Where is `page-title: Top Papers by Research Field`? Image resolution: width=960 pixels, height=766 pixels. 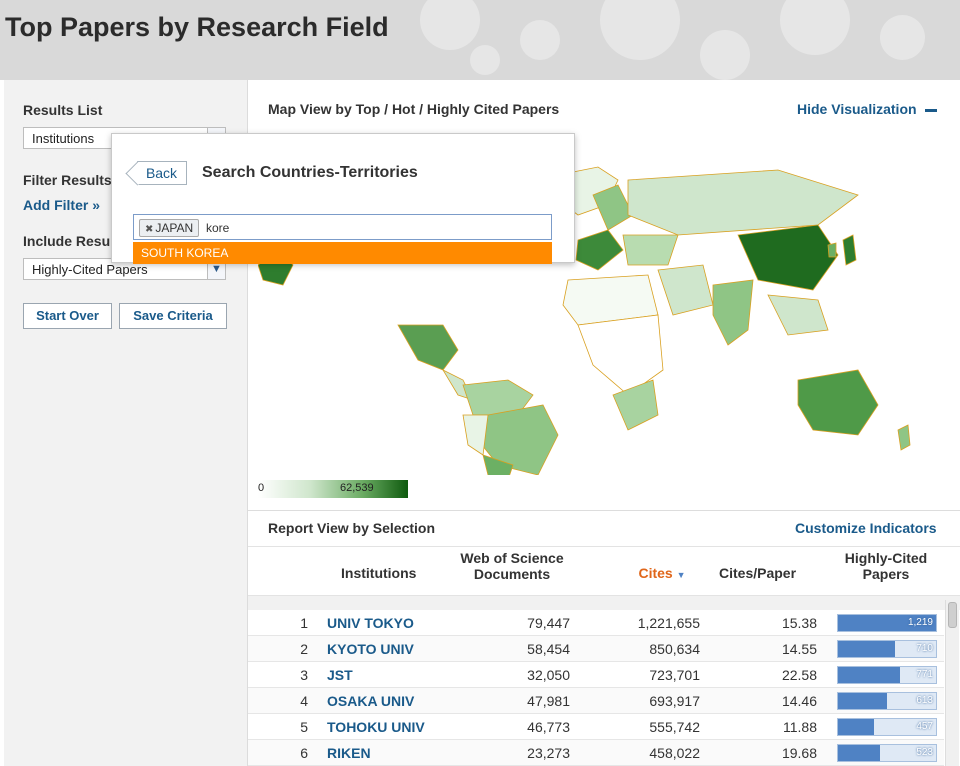
page-title: Top Papers by Research Field is located at coordinates (197, 27).